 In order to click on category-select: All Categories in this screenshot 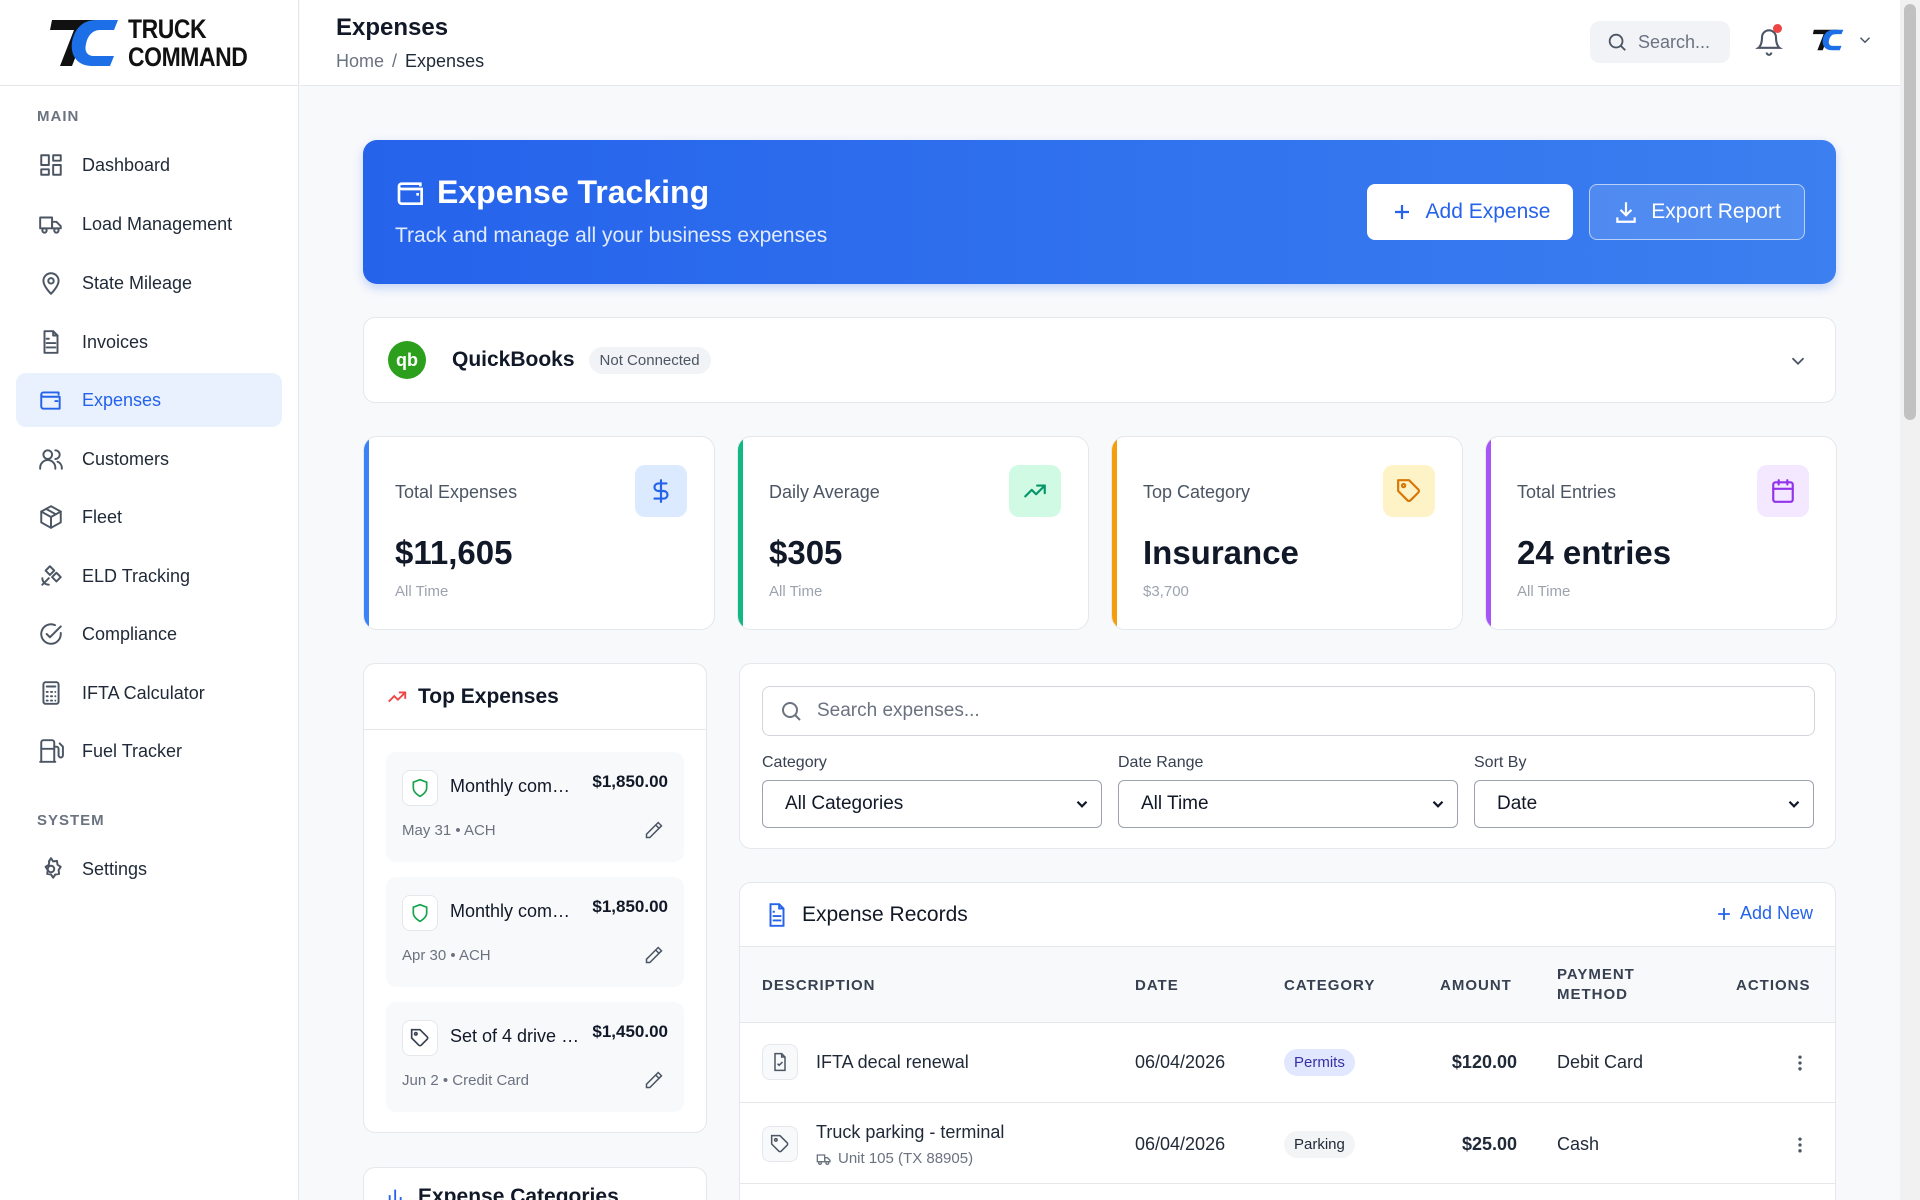, I will do `click(932, 804)`.